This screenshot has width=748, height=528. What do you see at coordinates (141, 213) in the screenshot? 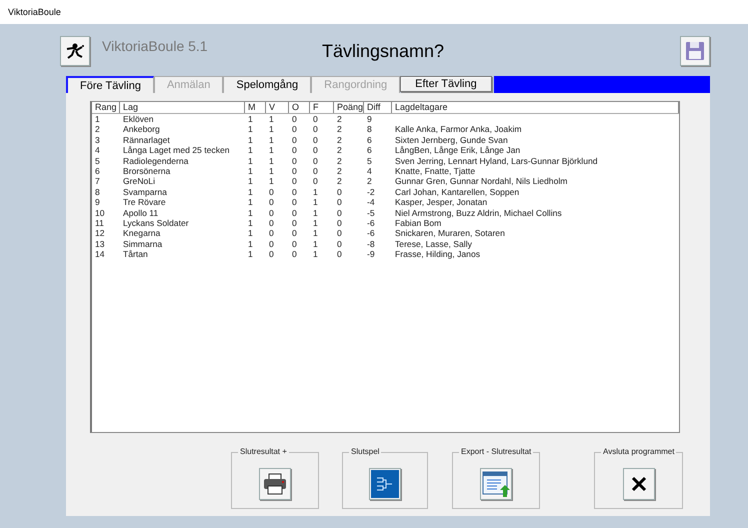
I see `team-cell-text: Apollo 11` at bounding box center [141, 213].